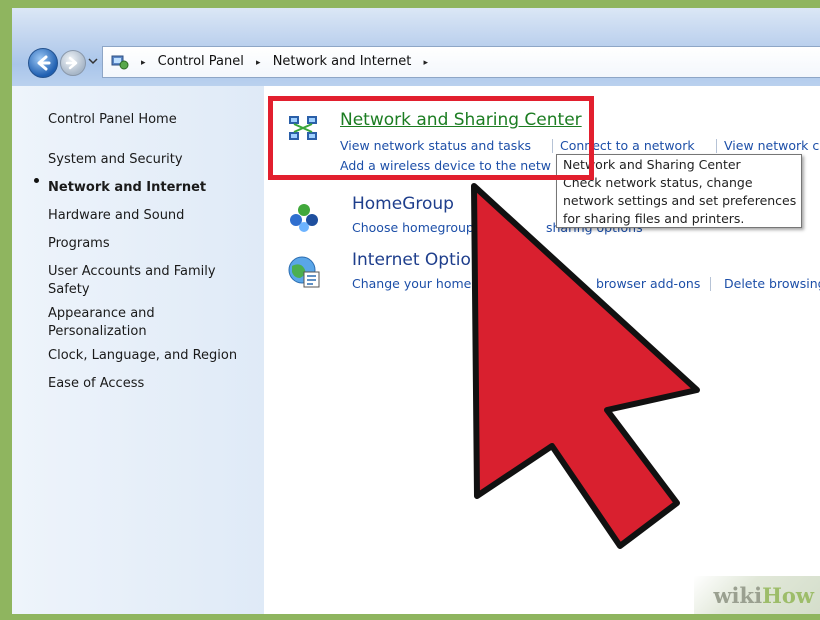 The image size is (820, 620). What do you see at coordinates (403, 204) in the screenshot?
I see `homegroup-title: HomeGroup` at bounding box center [403, 204].